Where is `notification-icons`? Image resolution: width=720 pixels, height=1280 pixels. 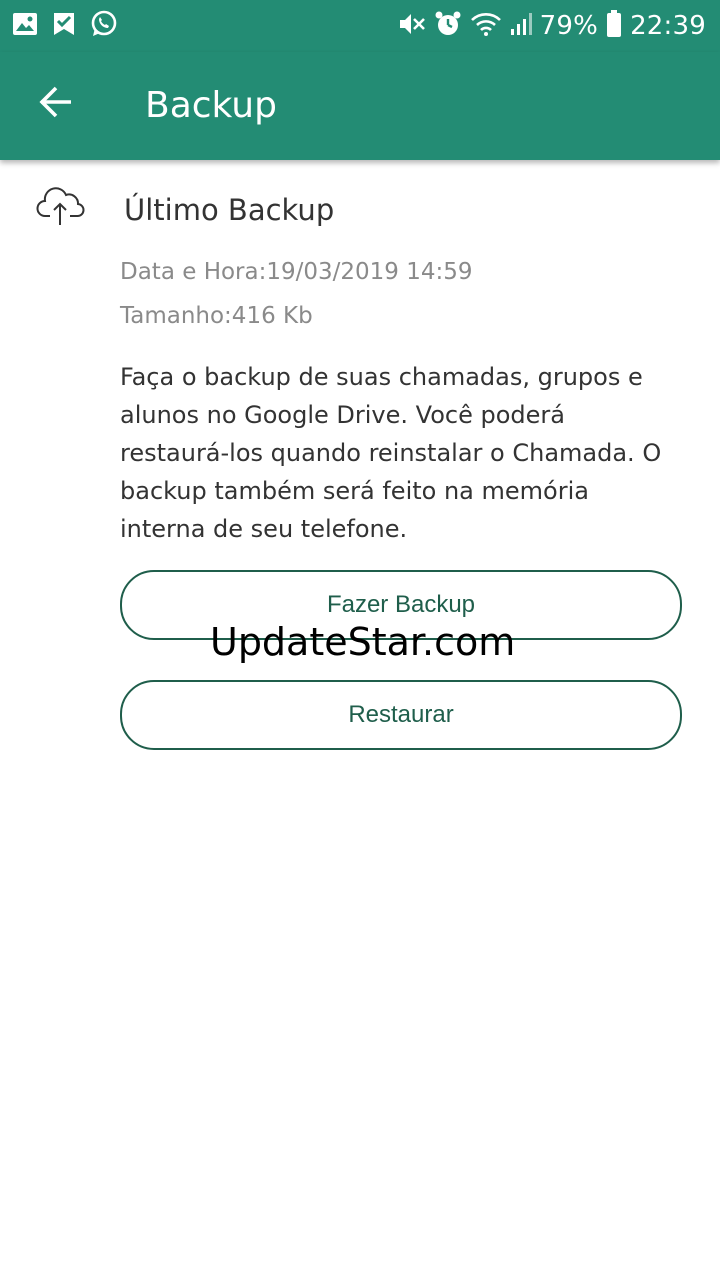
notification-icons is located at coordinates (65, 26).